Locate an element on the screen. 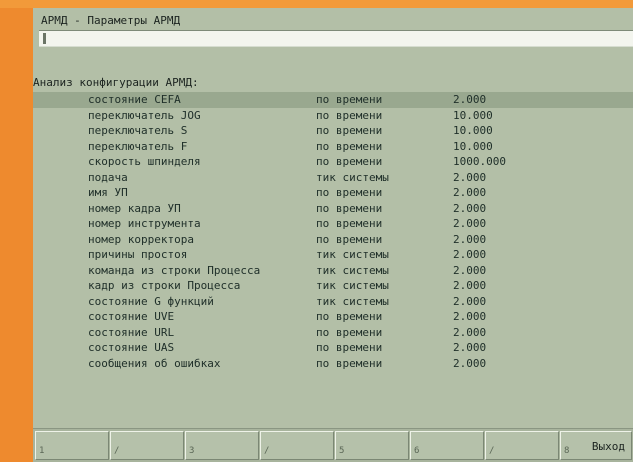 This screenshot has width=633, height=462. row-name: подача is located at coordinates (108, 177).